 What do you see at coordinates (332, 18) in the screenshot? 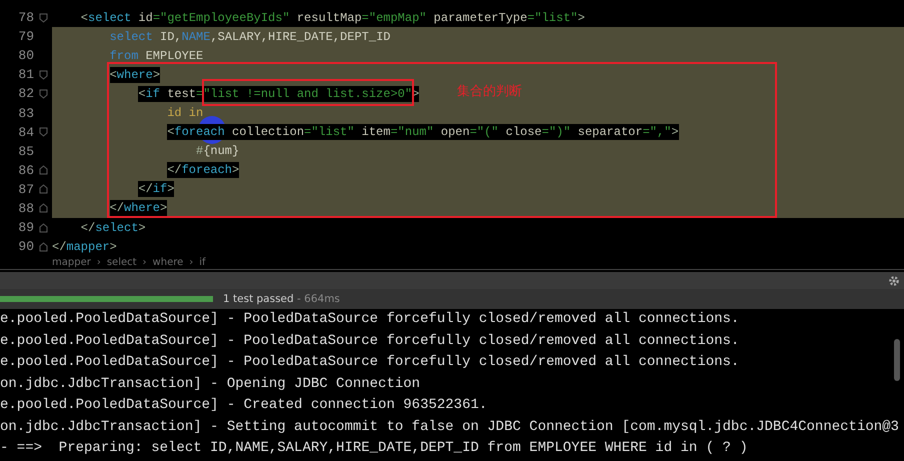
I see `code-line: <select id="getEmployeeByIds" resultMap="empMap" parameterType="list">` at bounding box center [332, 18].